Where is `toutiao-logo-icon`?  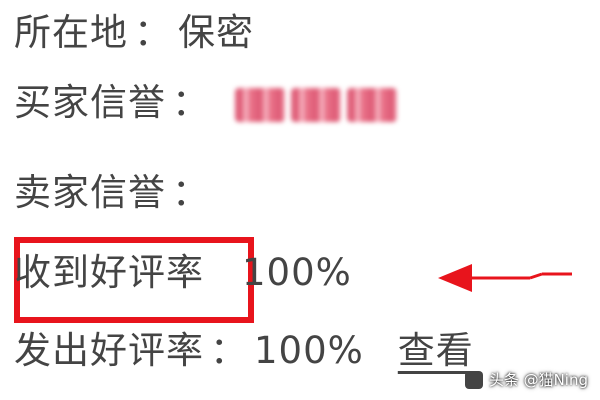 toutiao-logo-icon is located at coordinates (473, 379).